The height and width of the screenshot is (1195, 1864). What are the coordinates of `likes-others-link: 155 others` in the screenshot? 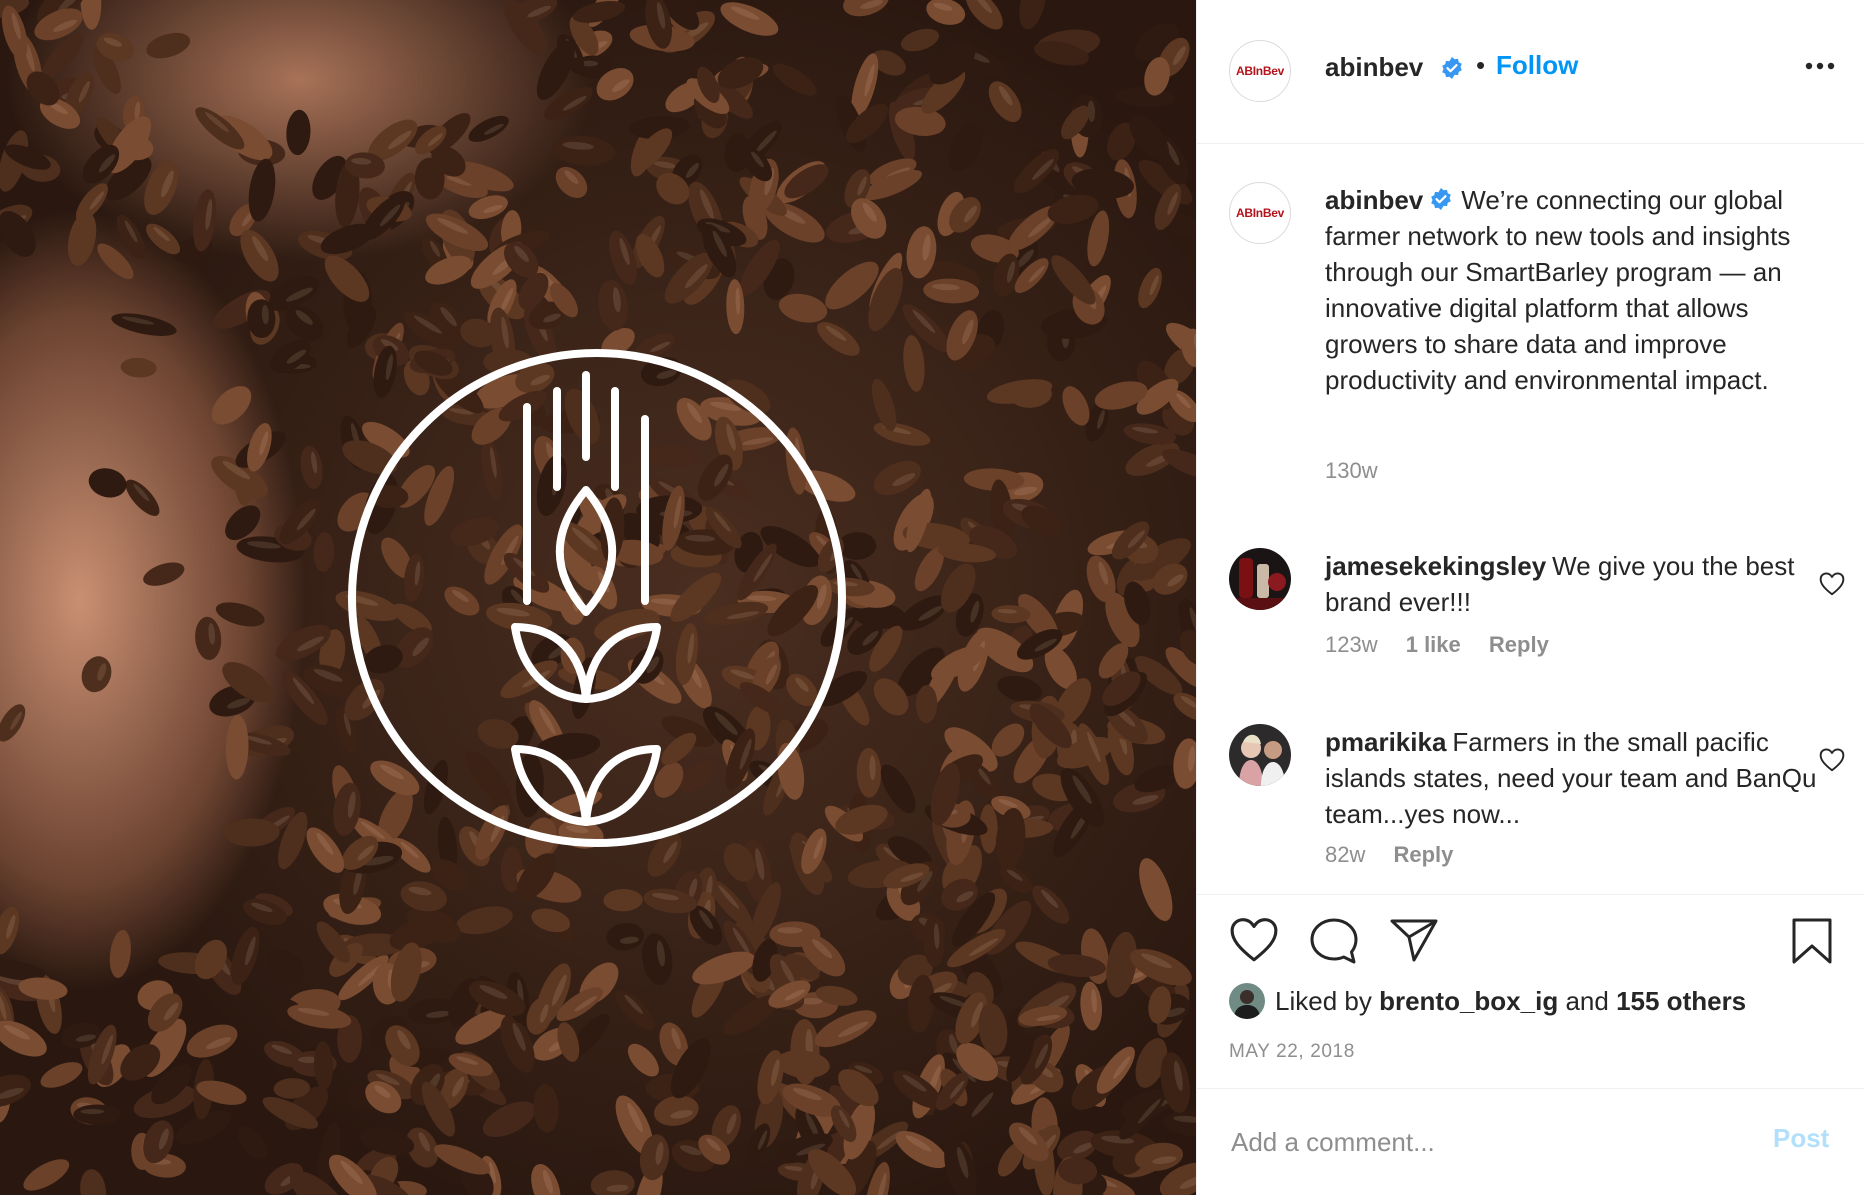 It's located at (1681, 1001).